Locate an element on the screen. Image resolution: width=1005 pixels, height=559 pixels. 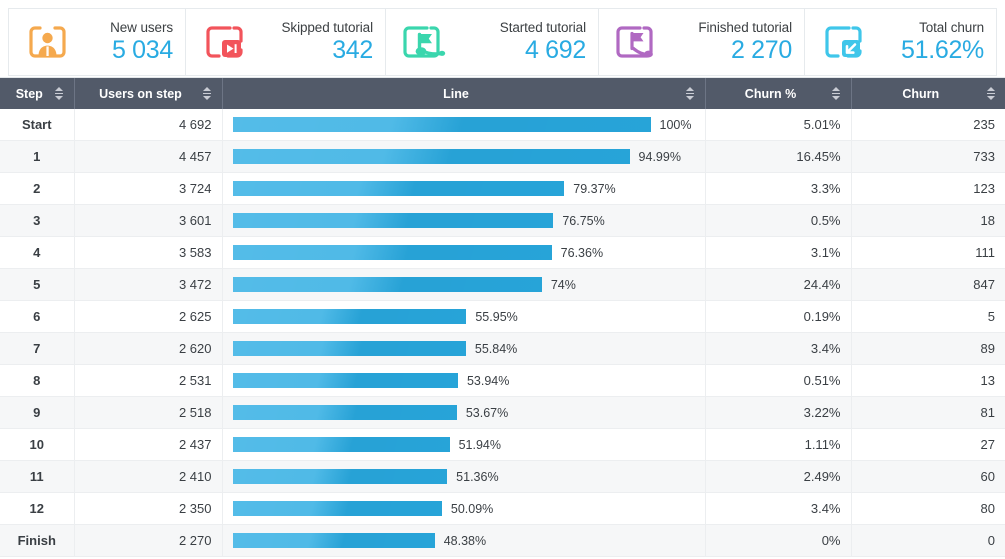
kpi-card-finished-tutorial: Finished tutorial 2 270 is located at coordinates (701, 42).